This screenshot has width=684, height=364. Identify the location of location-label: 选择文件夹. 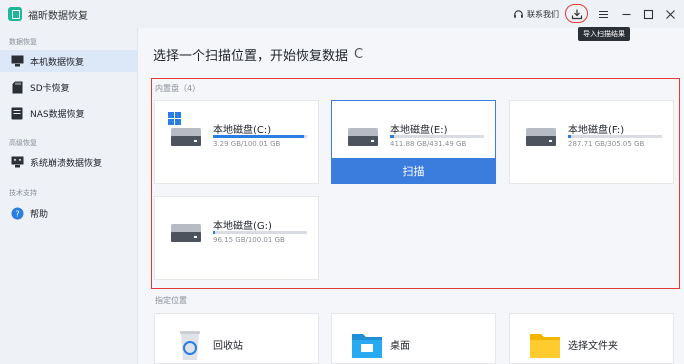
(593, 346).